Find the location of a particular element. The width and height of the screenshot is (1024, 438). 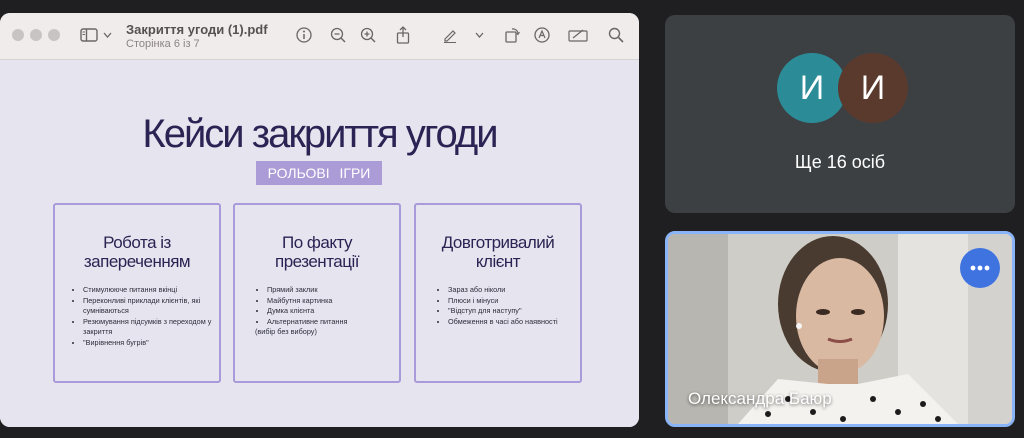

list-item: Альтернативне питання is located at coordinates (333, 322).